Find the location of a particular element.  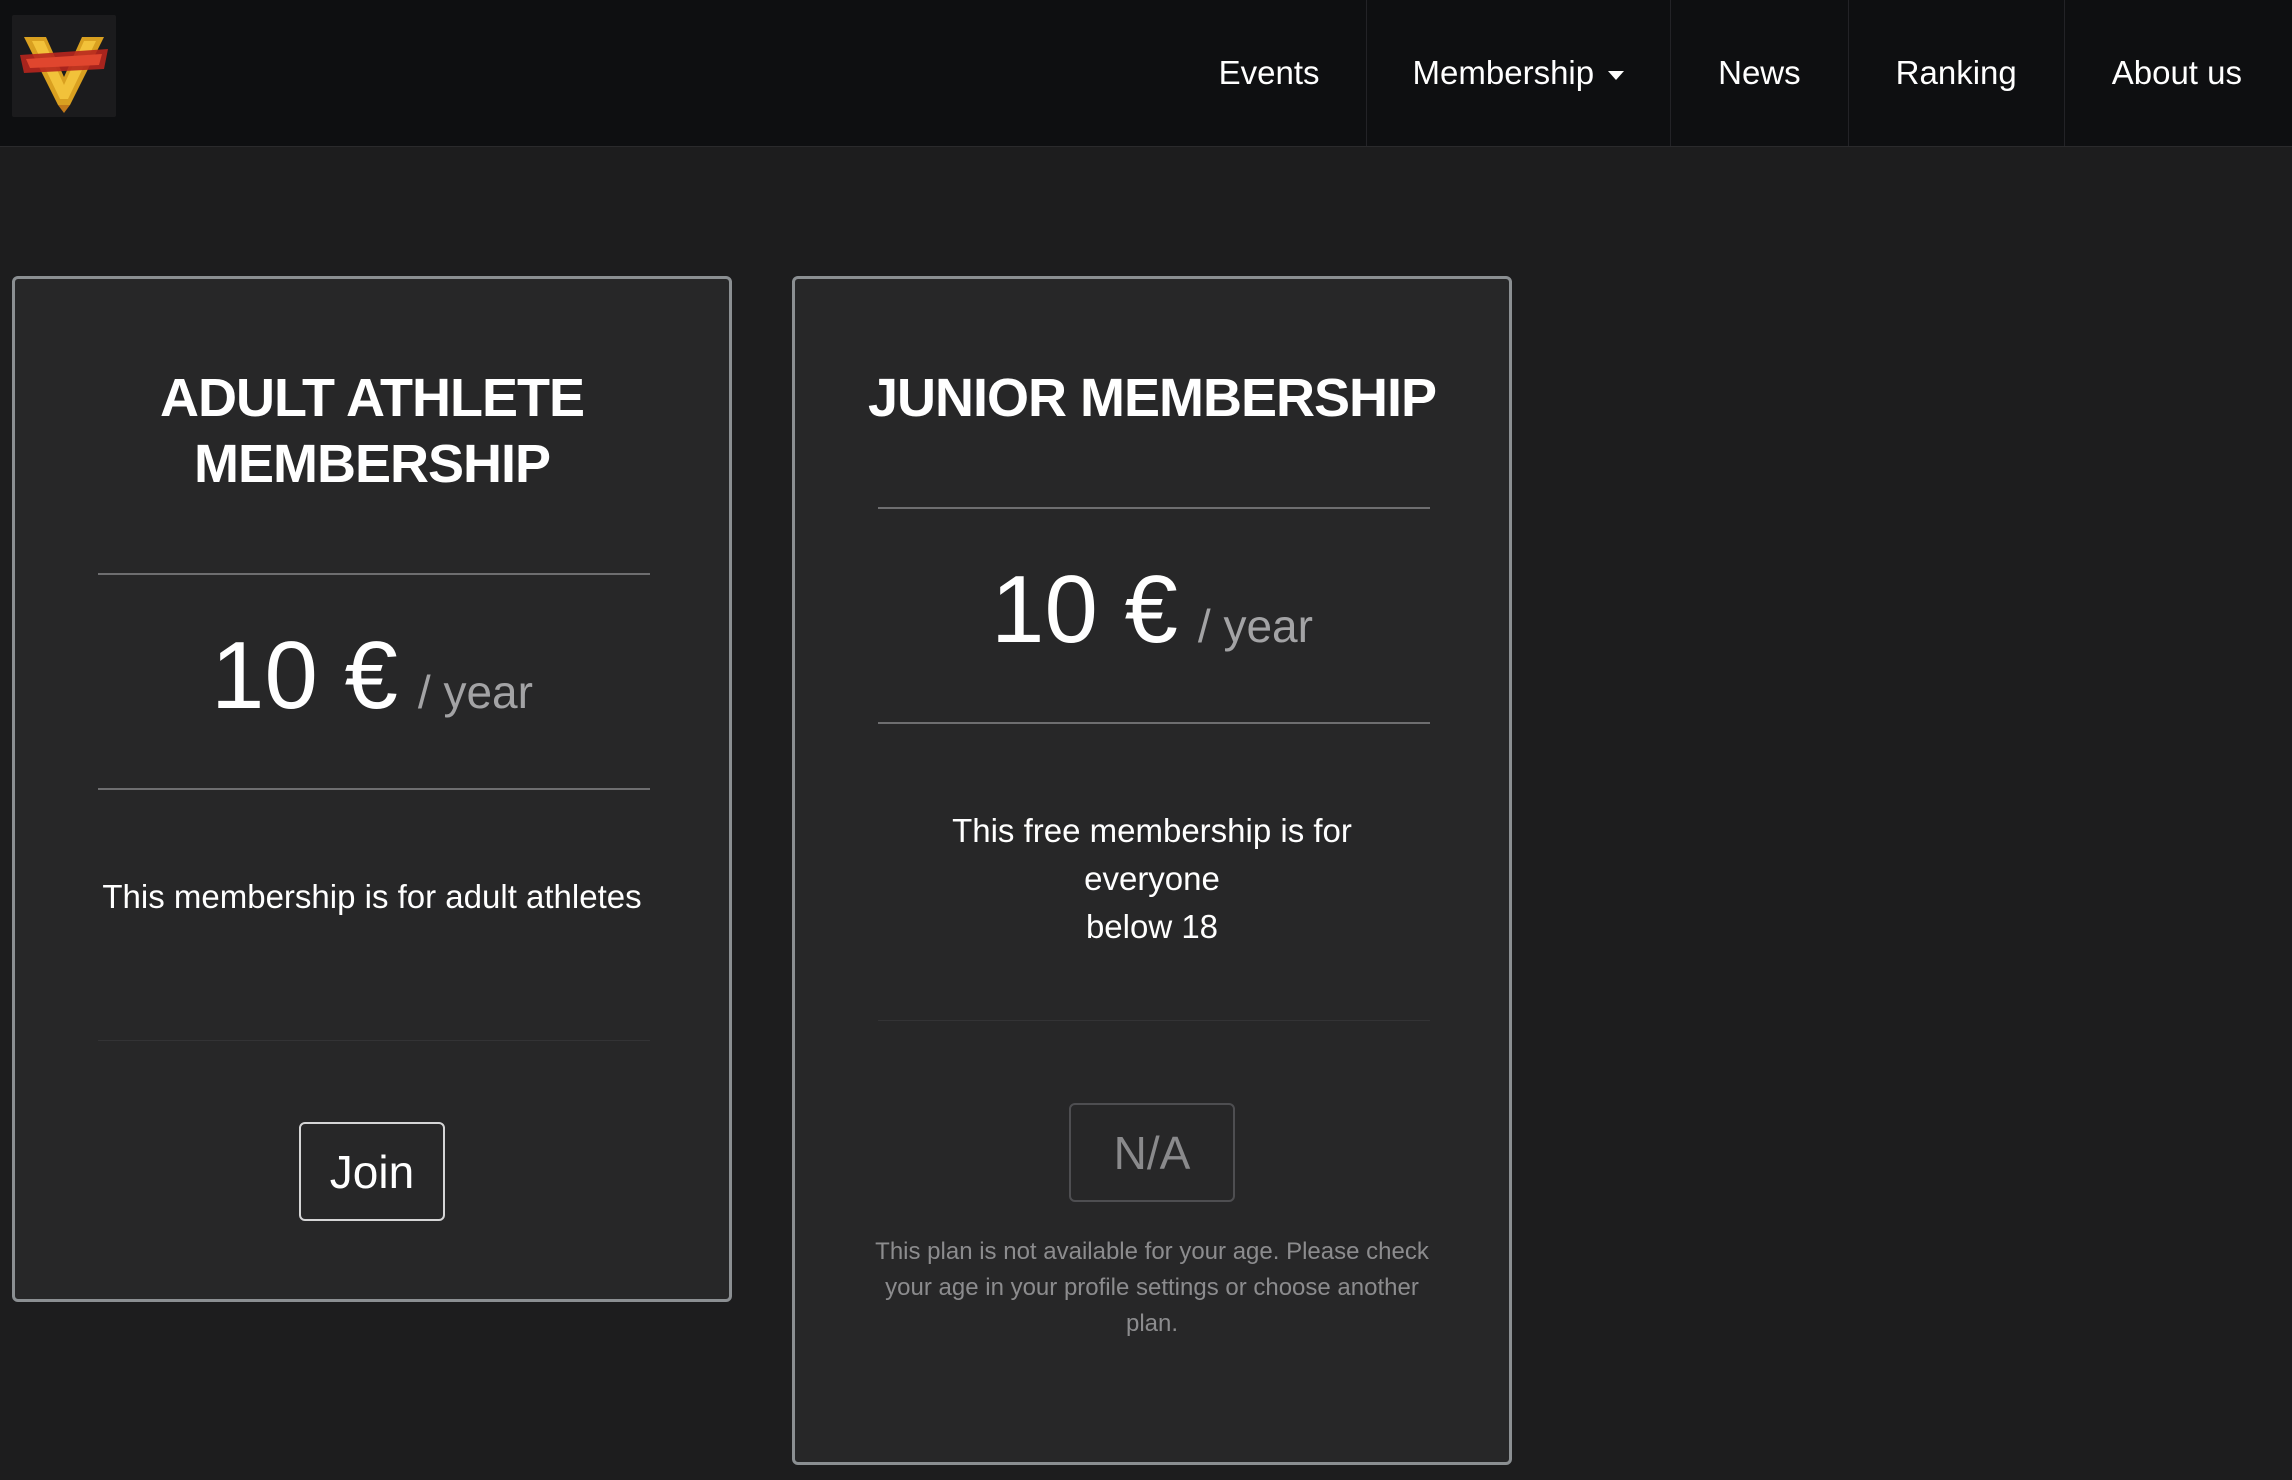

plan-title: ADULT ATHLETE MEMBERSHIP is located at coordinates (372, 431).